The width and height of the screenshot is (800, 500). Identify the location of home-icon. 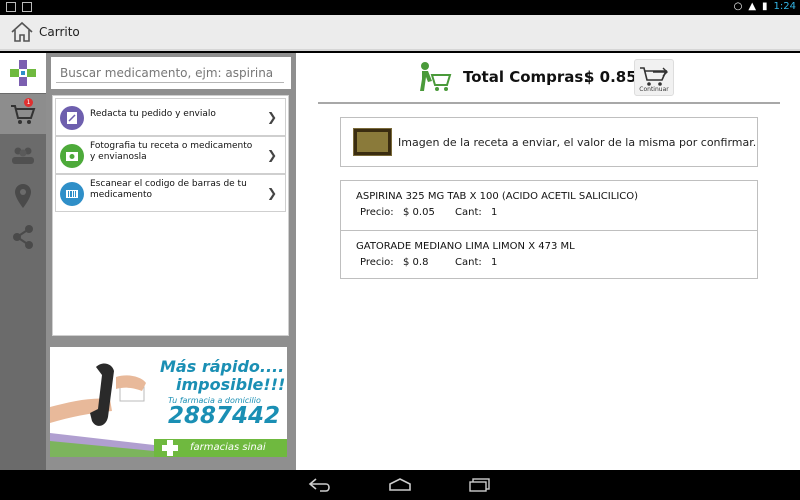
(22, 32).